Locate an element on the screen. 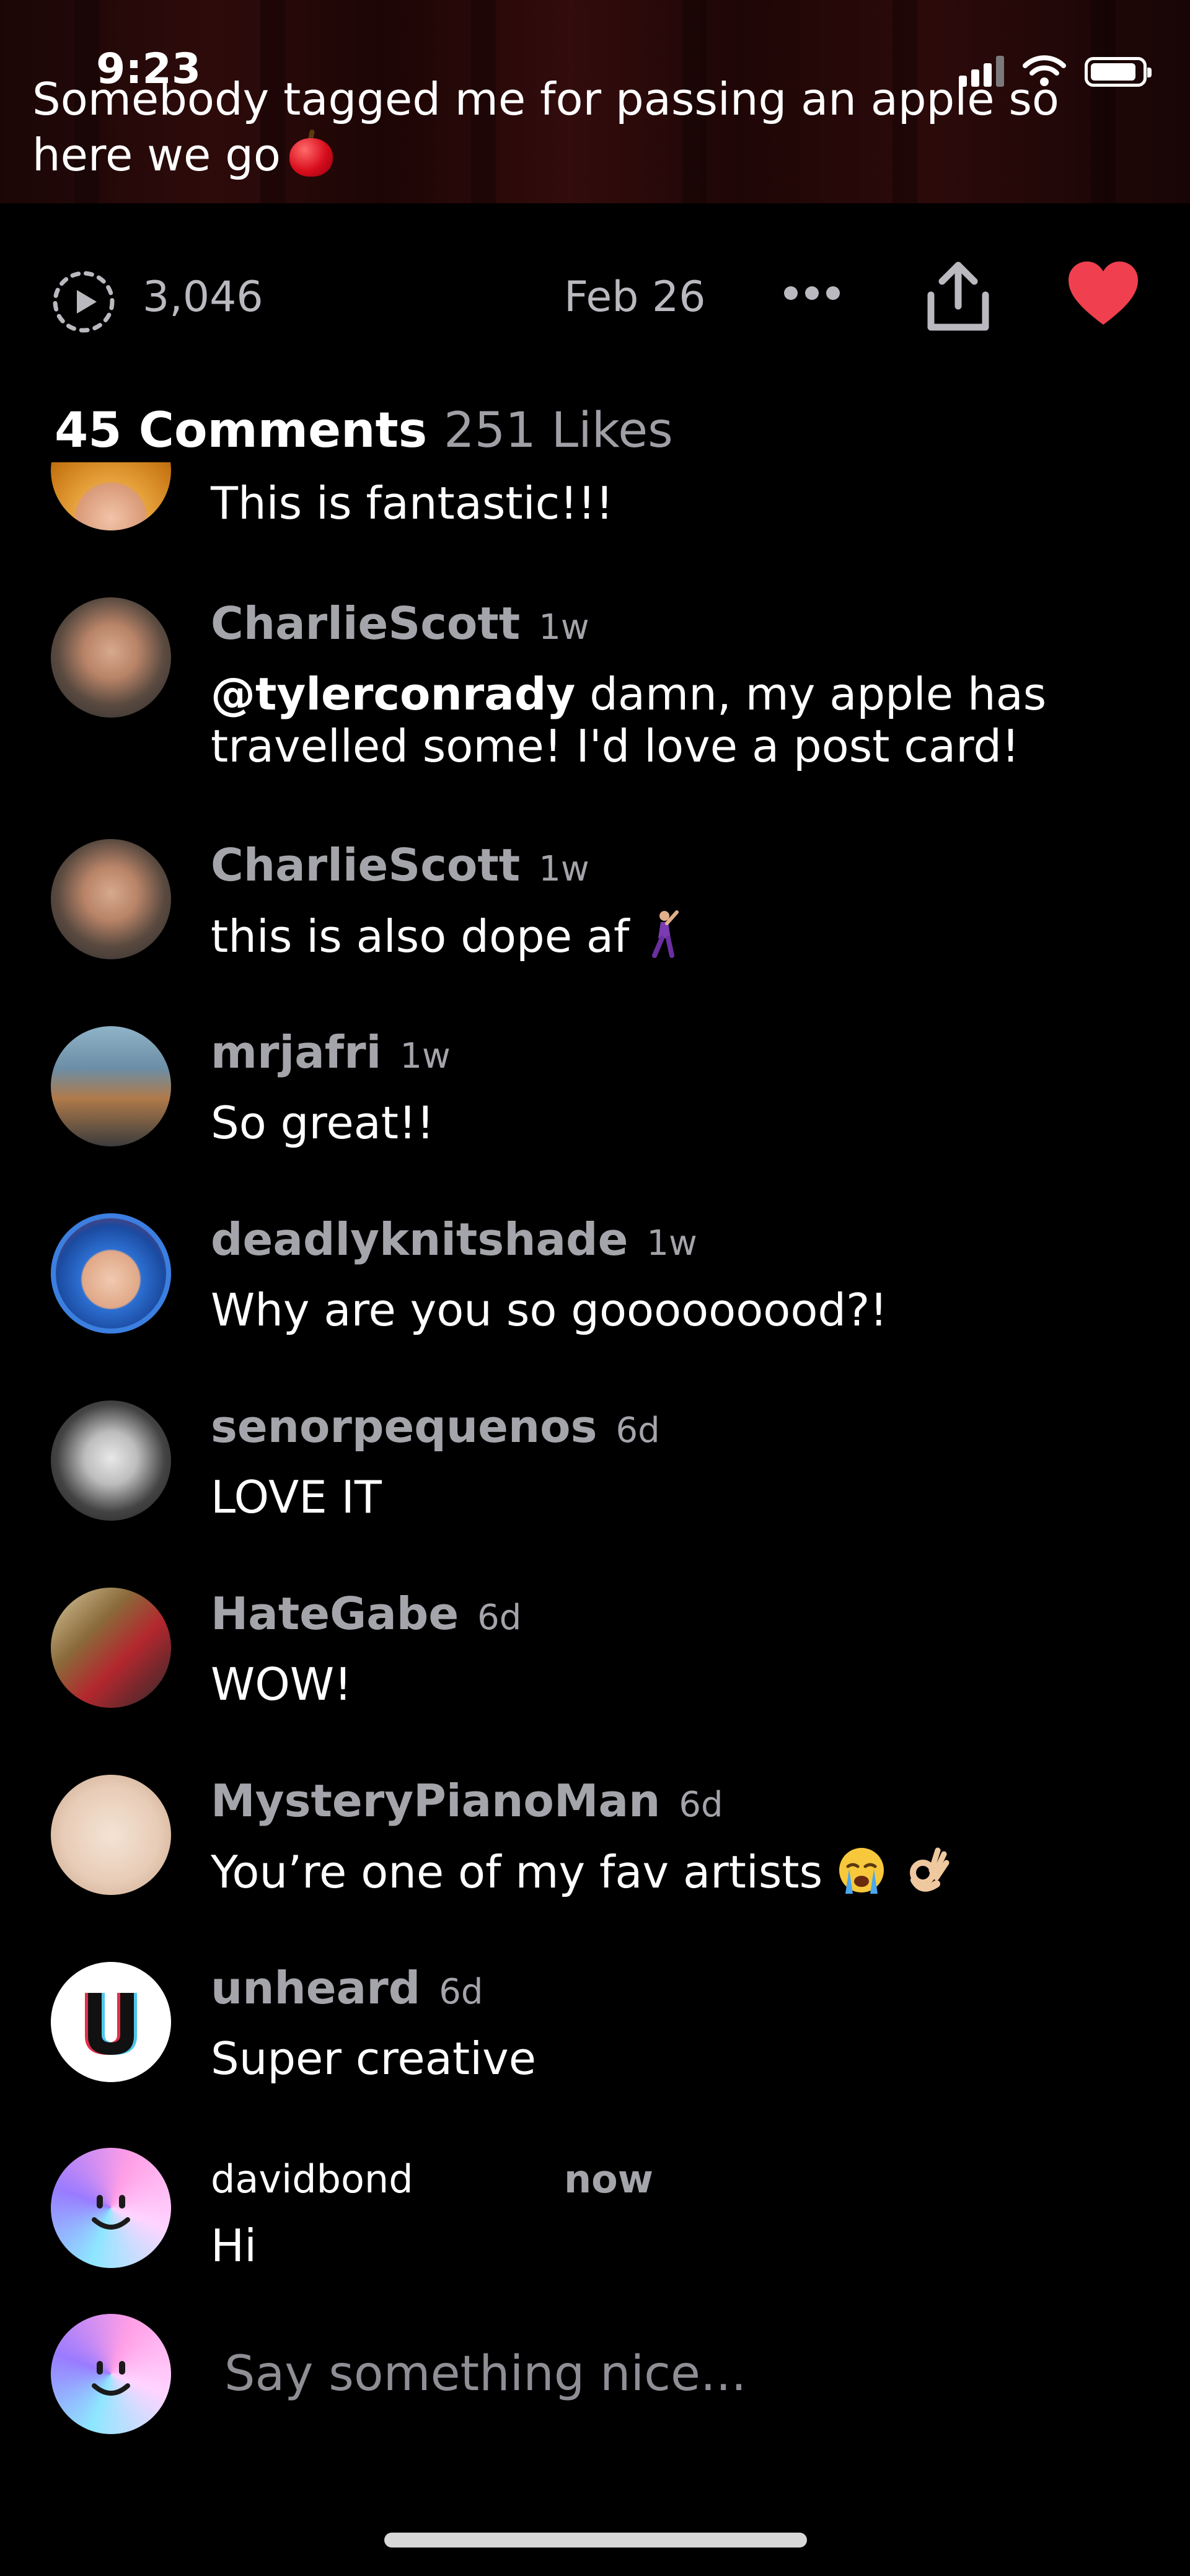 The height and width of the screenshot is (2576, 1190). comment-text-line: You’re one of my fav artists is located at coordinates (517, 1872).